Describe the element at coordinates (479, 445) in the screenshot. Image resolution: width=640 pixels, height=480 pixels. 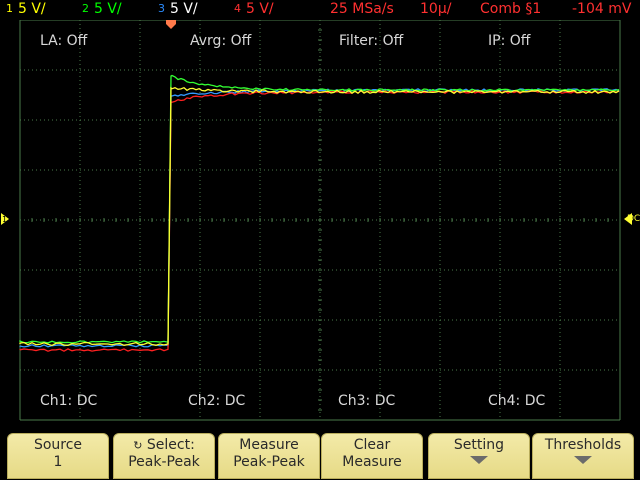
I see `setting-label: Setting` at that location.